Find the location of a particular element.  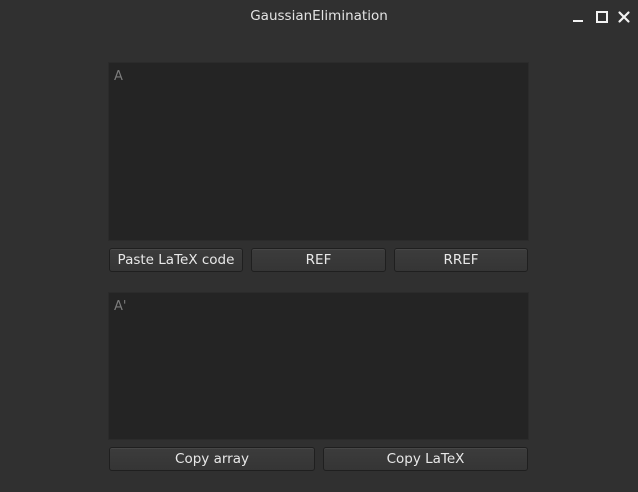

ref-button: REF is located at coordinates (318, 260).